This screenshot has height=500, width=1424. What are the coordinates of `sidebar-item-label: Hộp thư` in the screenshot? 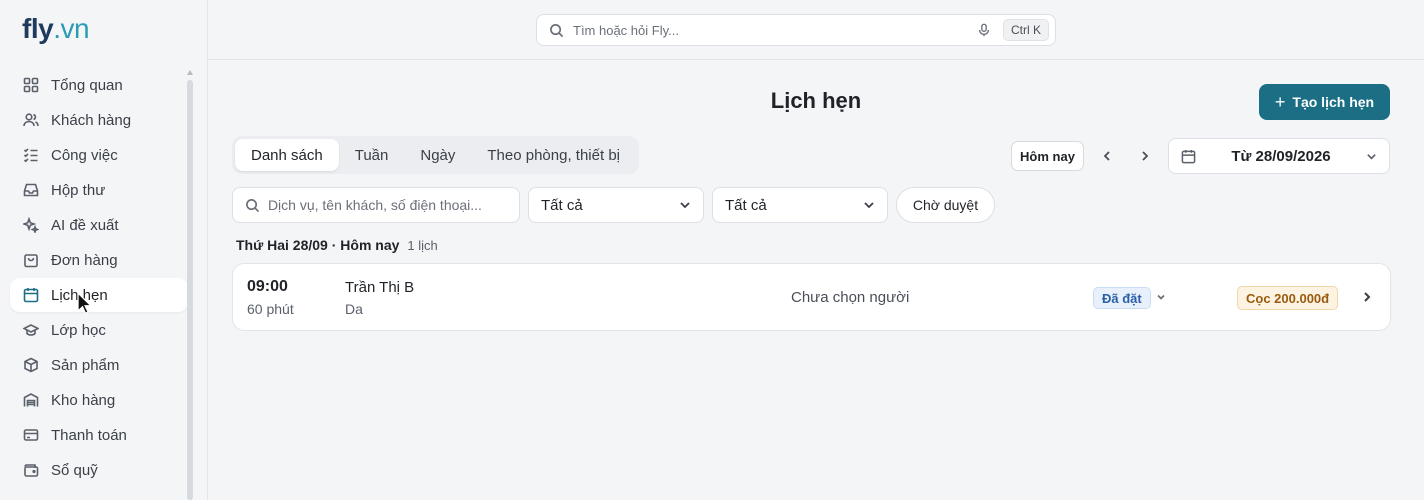 It's located at (78, 190).